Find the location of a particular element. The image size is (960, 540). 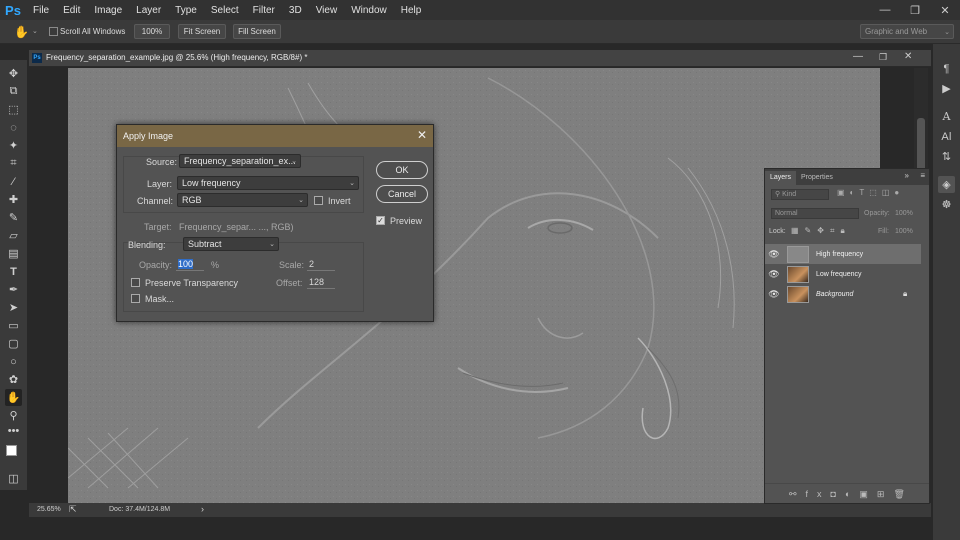

layer-select: Low frequency ⌄ is located at coordinates (268, 183).